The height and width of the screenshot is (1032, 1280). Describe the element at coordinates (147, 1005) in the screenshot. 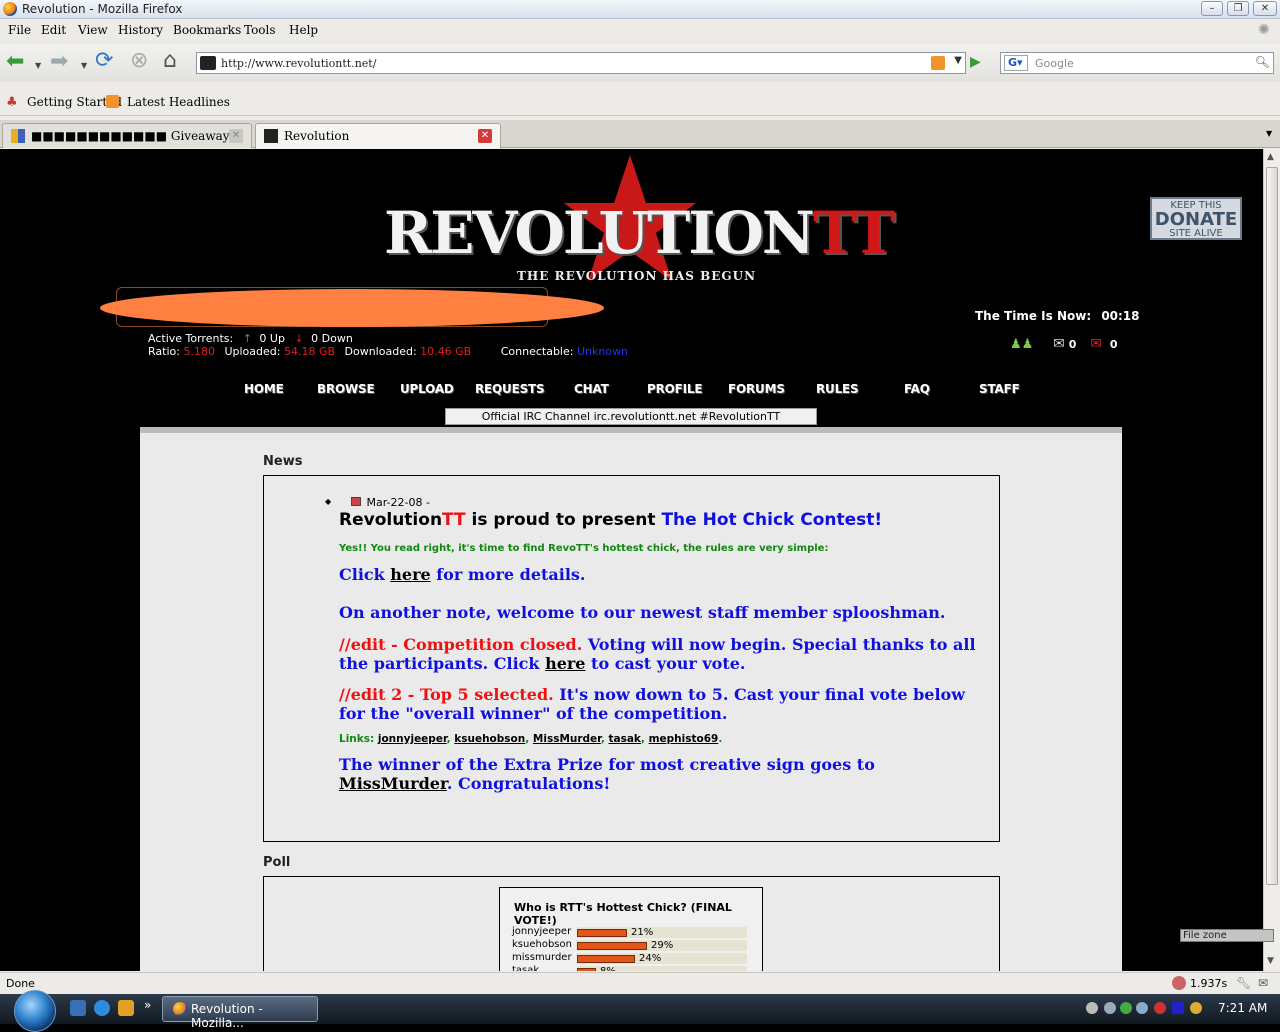

I see `quicklaunch-more-icon: »` at that location.